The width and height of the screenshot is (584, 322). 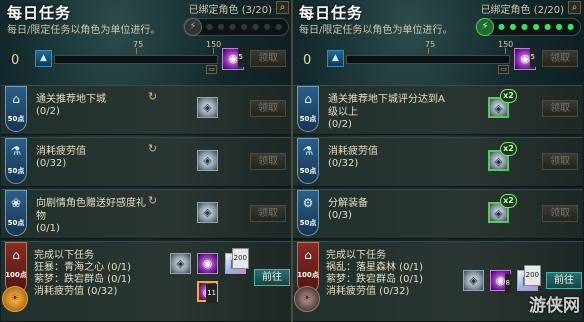 I want to click on gift-icon: ❀, so click(x=16, y=203).